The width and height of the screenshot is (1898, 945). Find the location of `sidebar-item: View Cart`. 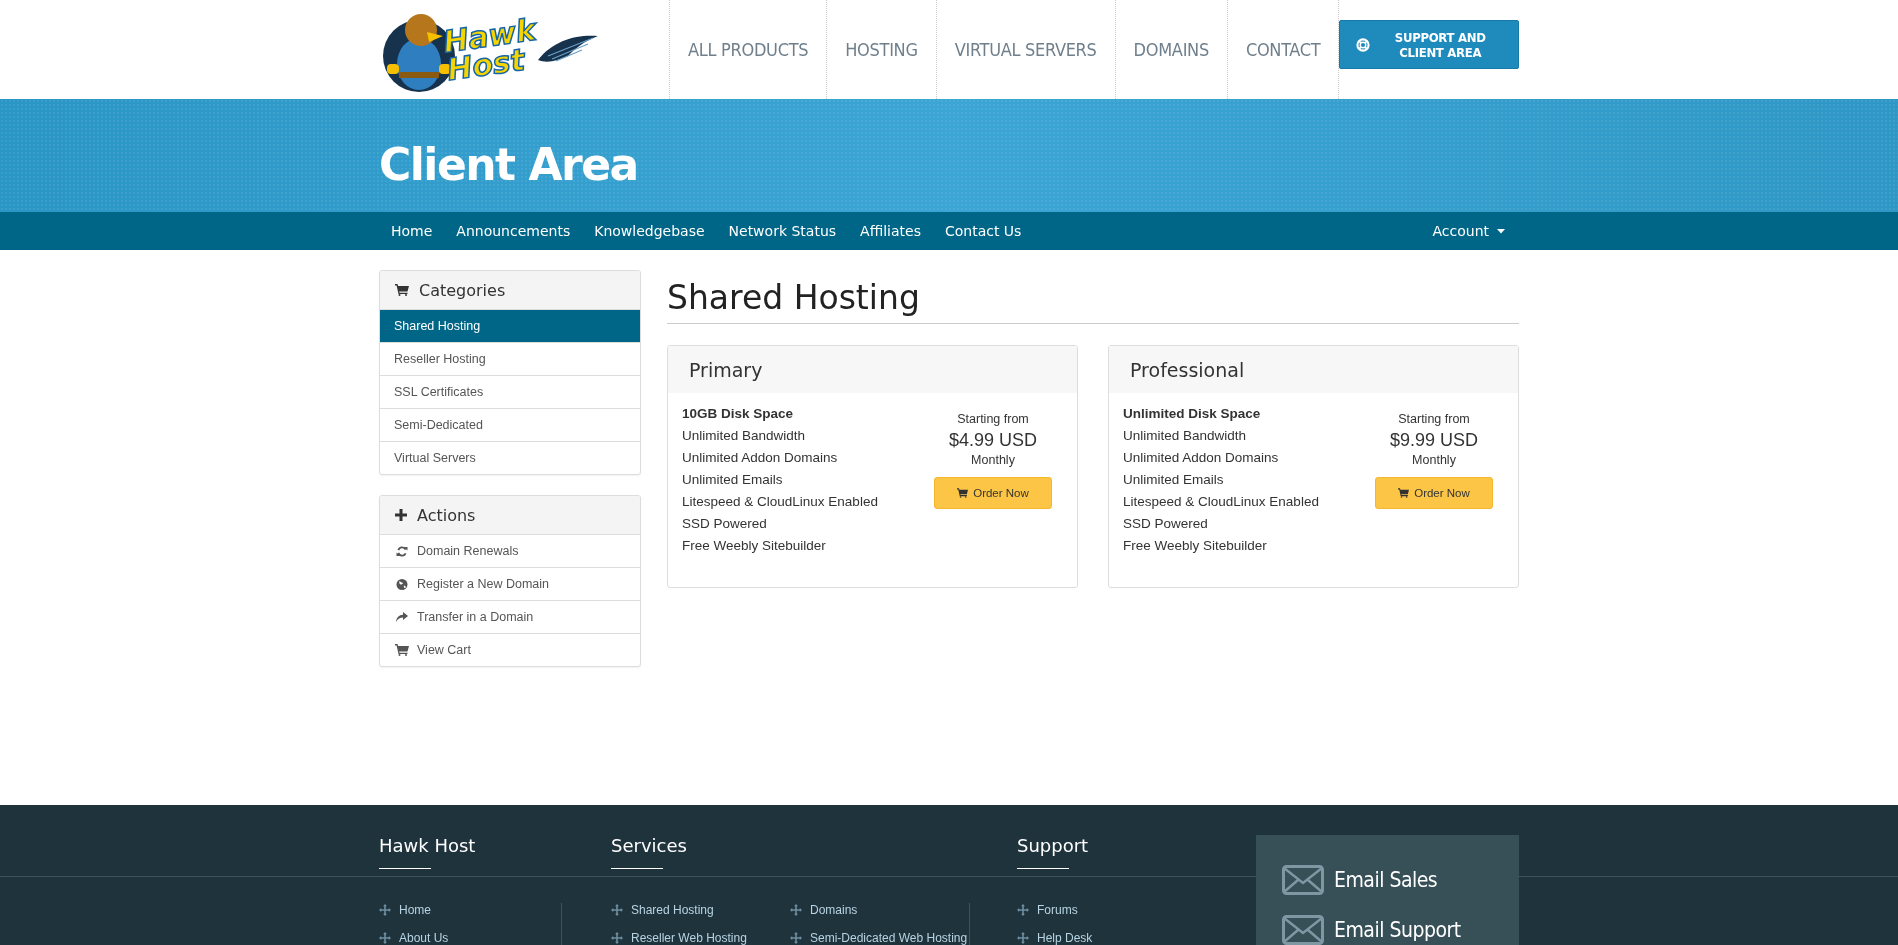

sidebar-item: View Cart is located at coordinates (510, 649).